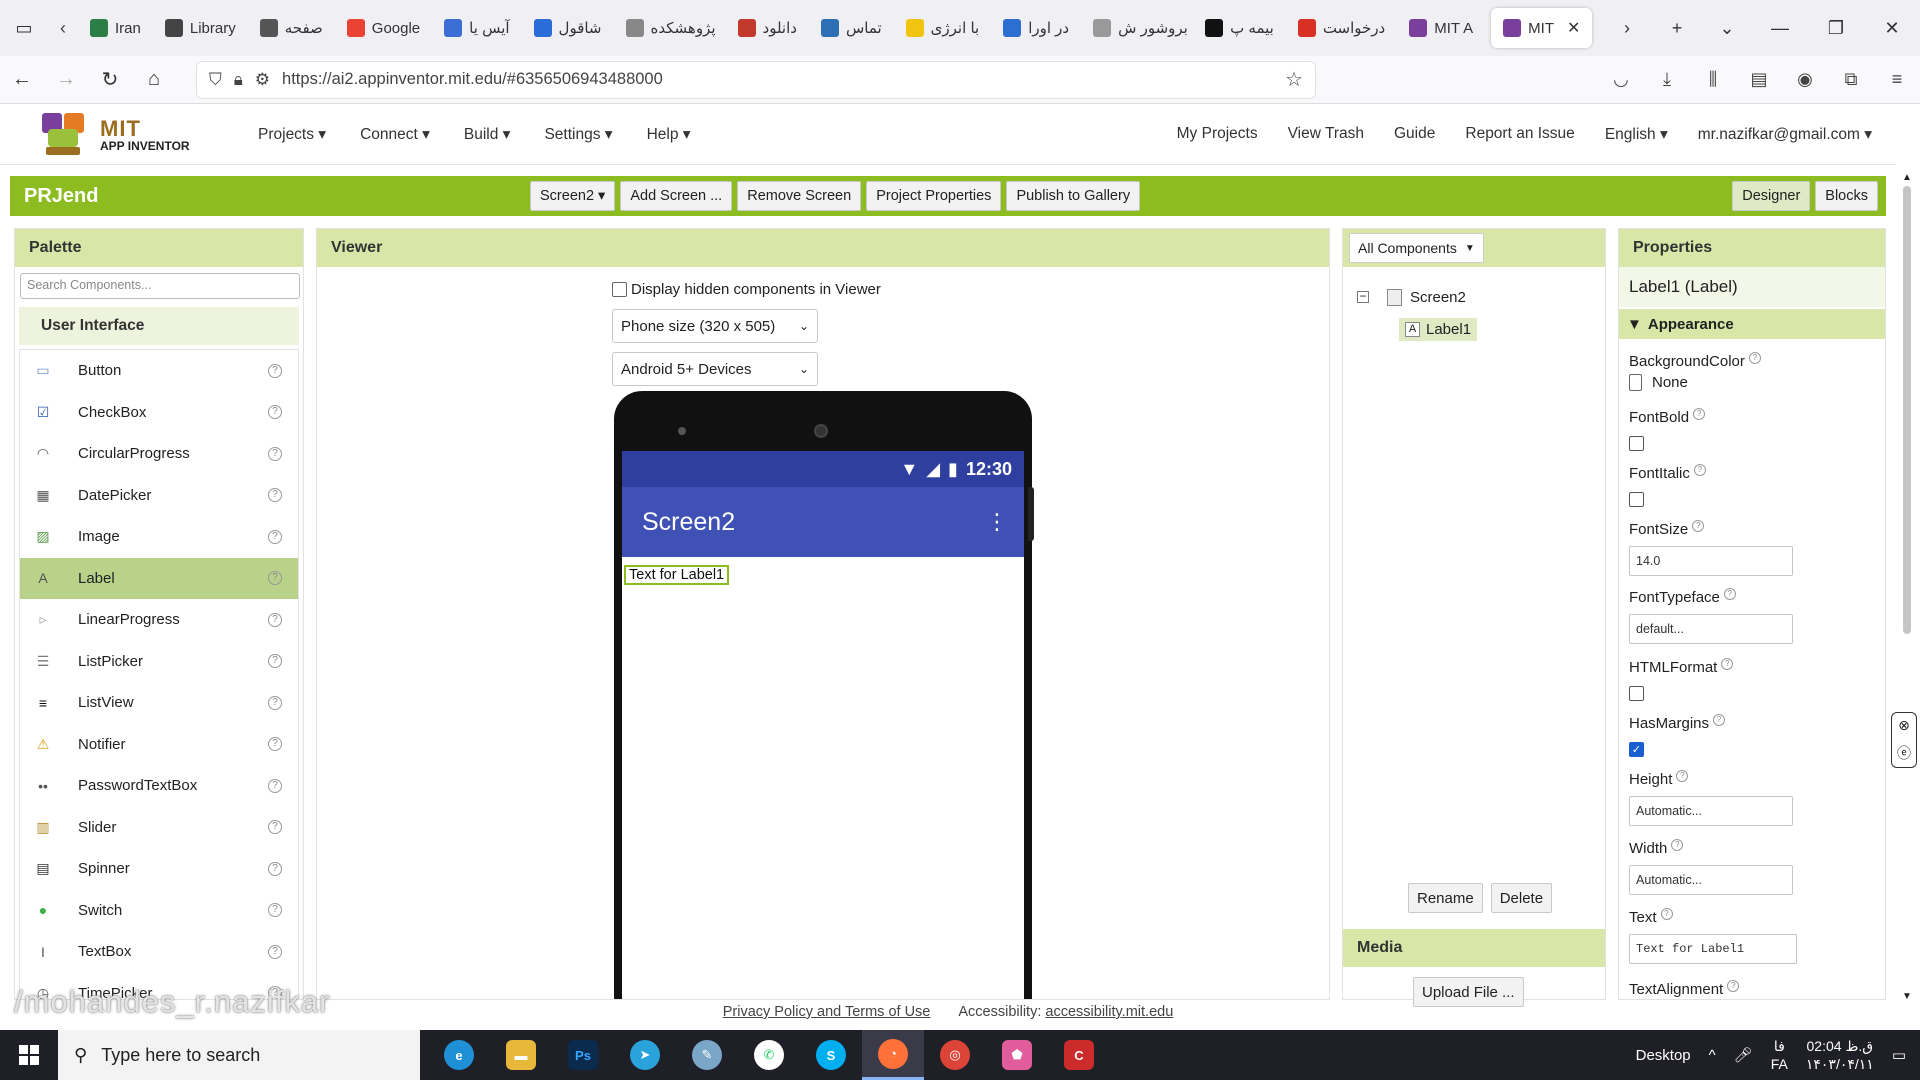 The height and width of the screenshot is (1080, 1920). Describe the element at coordinates (395, 134) in the screenshot. I see `menu-item: Connect ▾` at that location.